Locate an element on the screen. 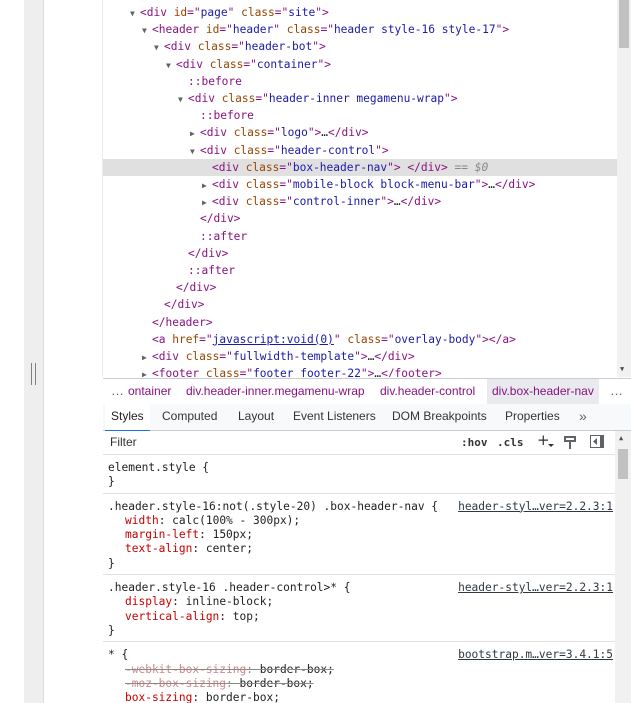 Image resolution: width=631 pixels, height=703 pixels. css-declaration: display: inline-block; is located at coordinates (199, 602).